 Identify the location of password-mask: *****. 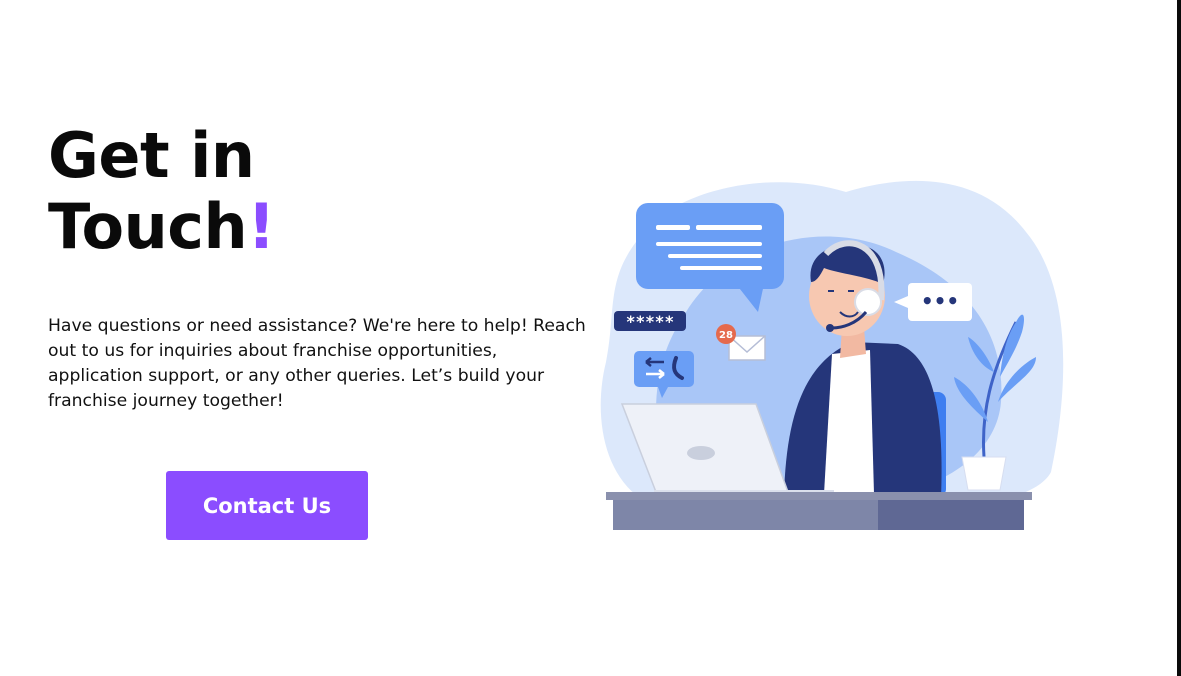
(650, 321).